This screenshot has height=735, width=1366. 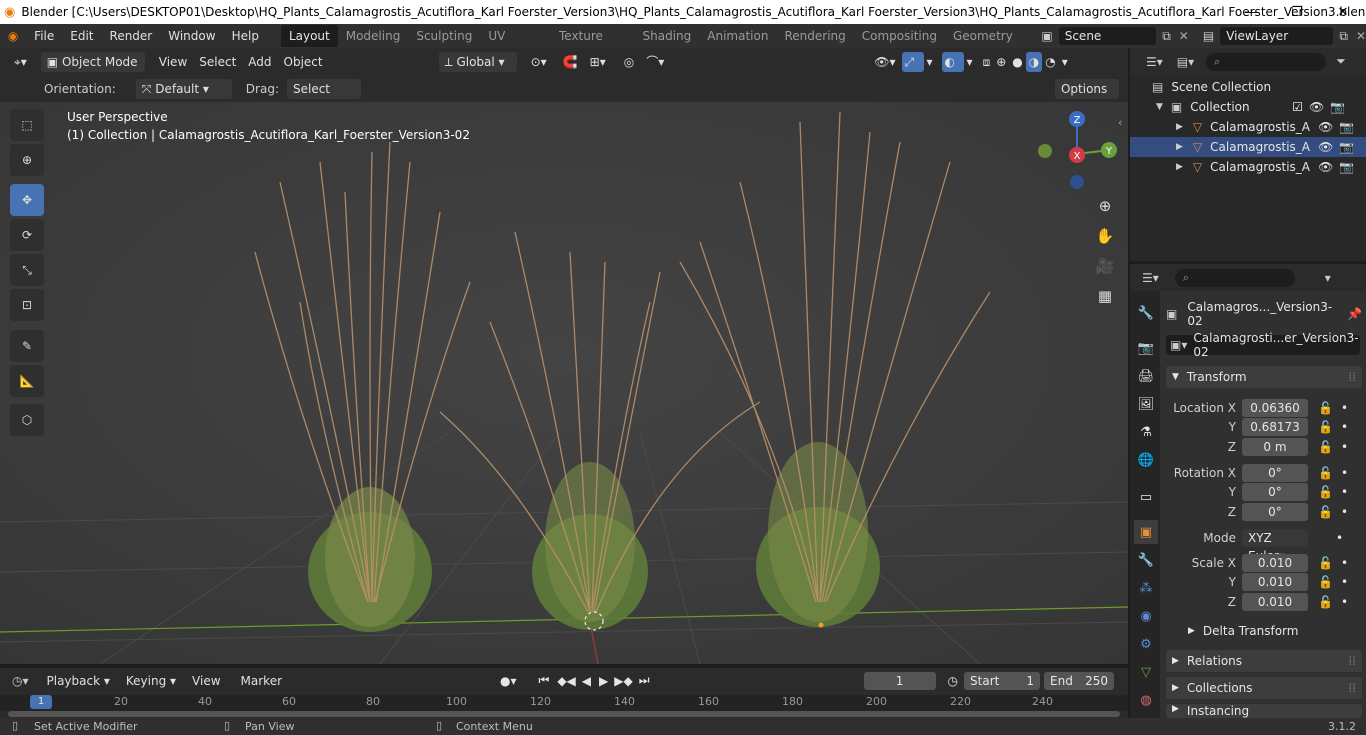 I want to click on properties-search-input: ⌕, so click(x=1234, y=277).